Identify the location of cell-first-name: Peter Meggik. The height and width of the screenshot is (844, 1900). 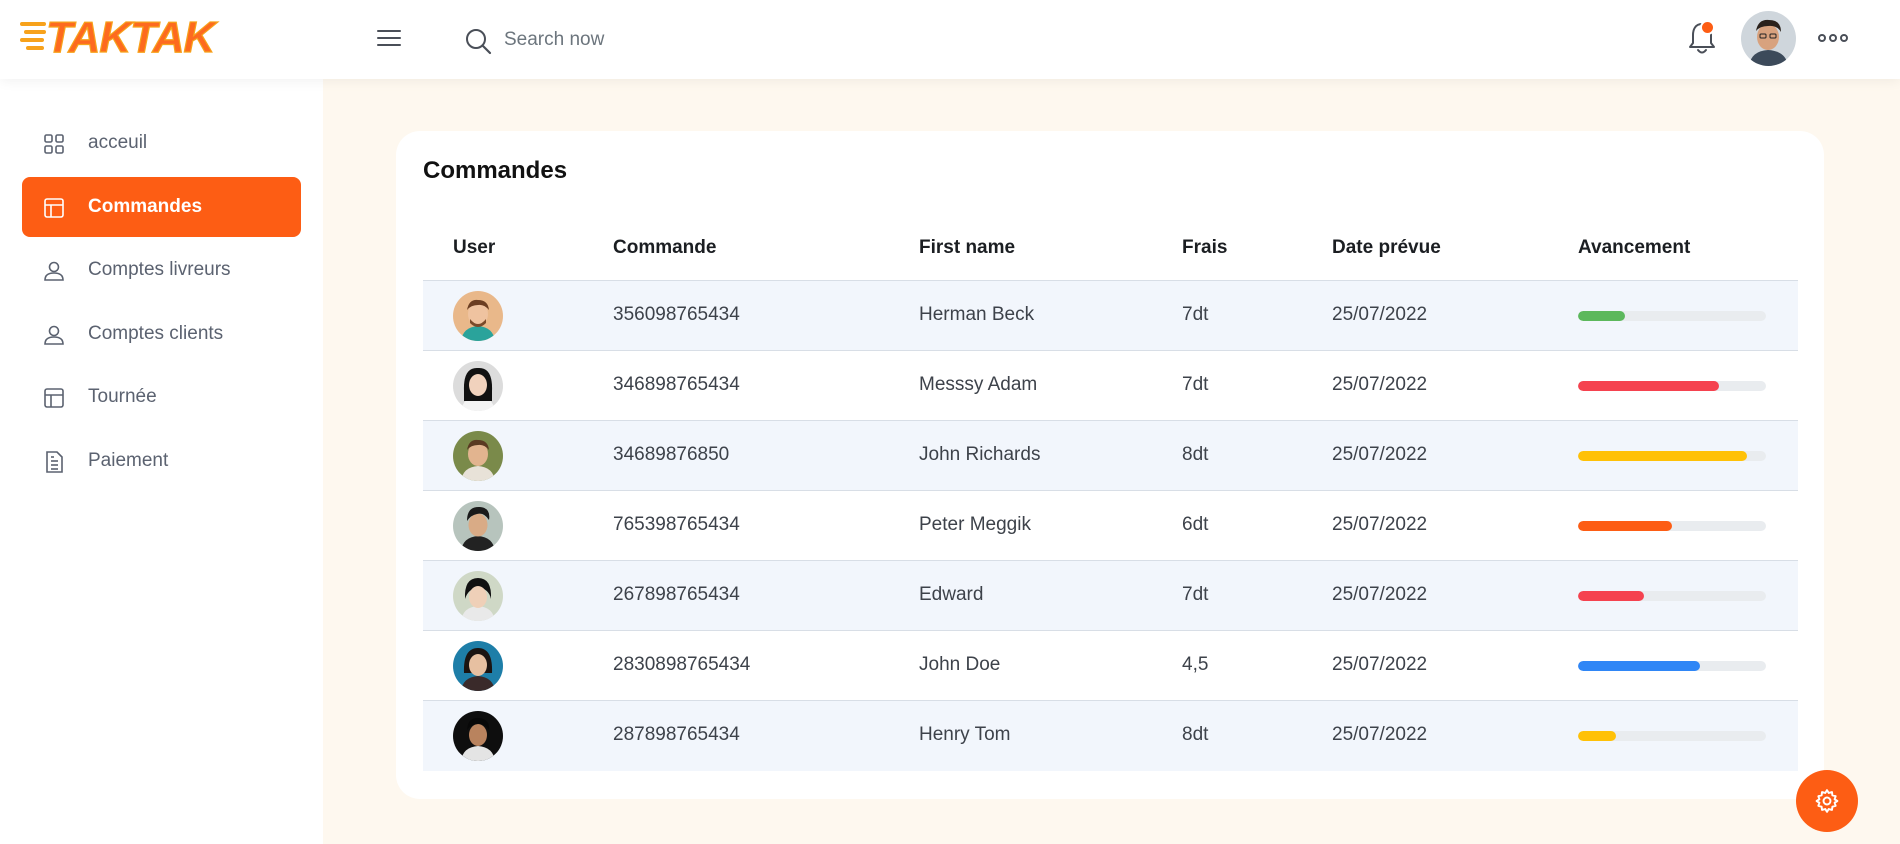
(975, 524).